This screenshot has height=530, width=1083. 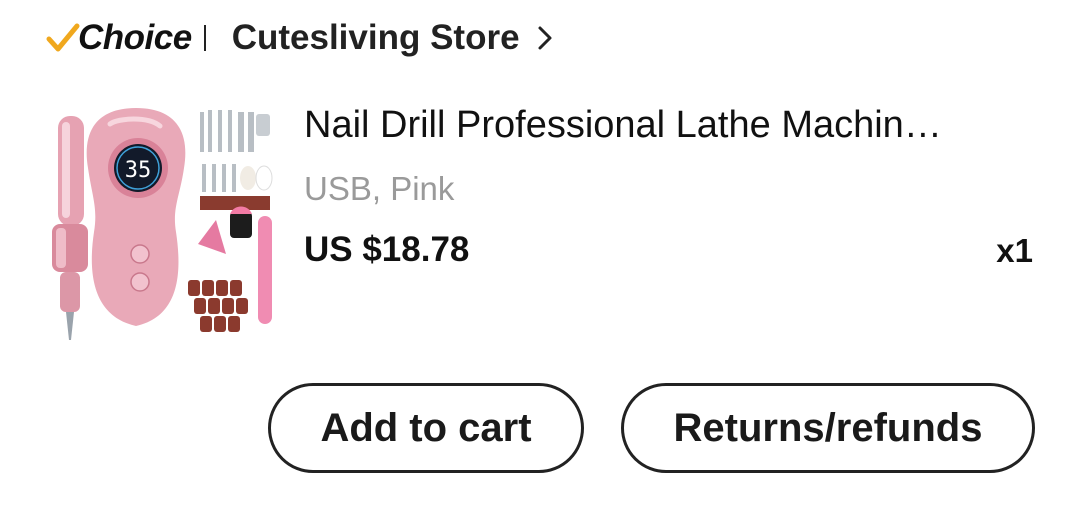 What do you see at coordinates (426, 428) in the screenshot?
I see `add-to-cart-button: Add to cart` at bounding box center [426, 428].